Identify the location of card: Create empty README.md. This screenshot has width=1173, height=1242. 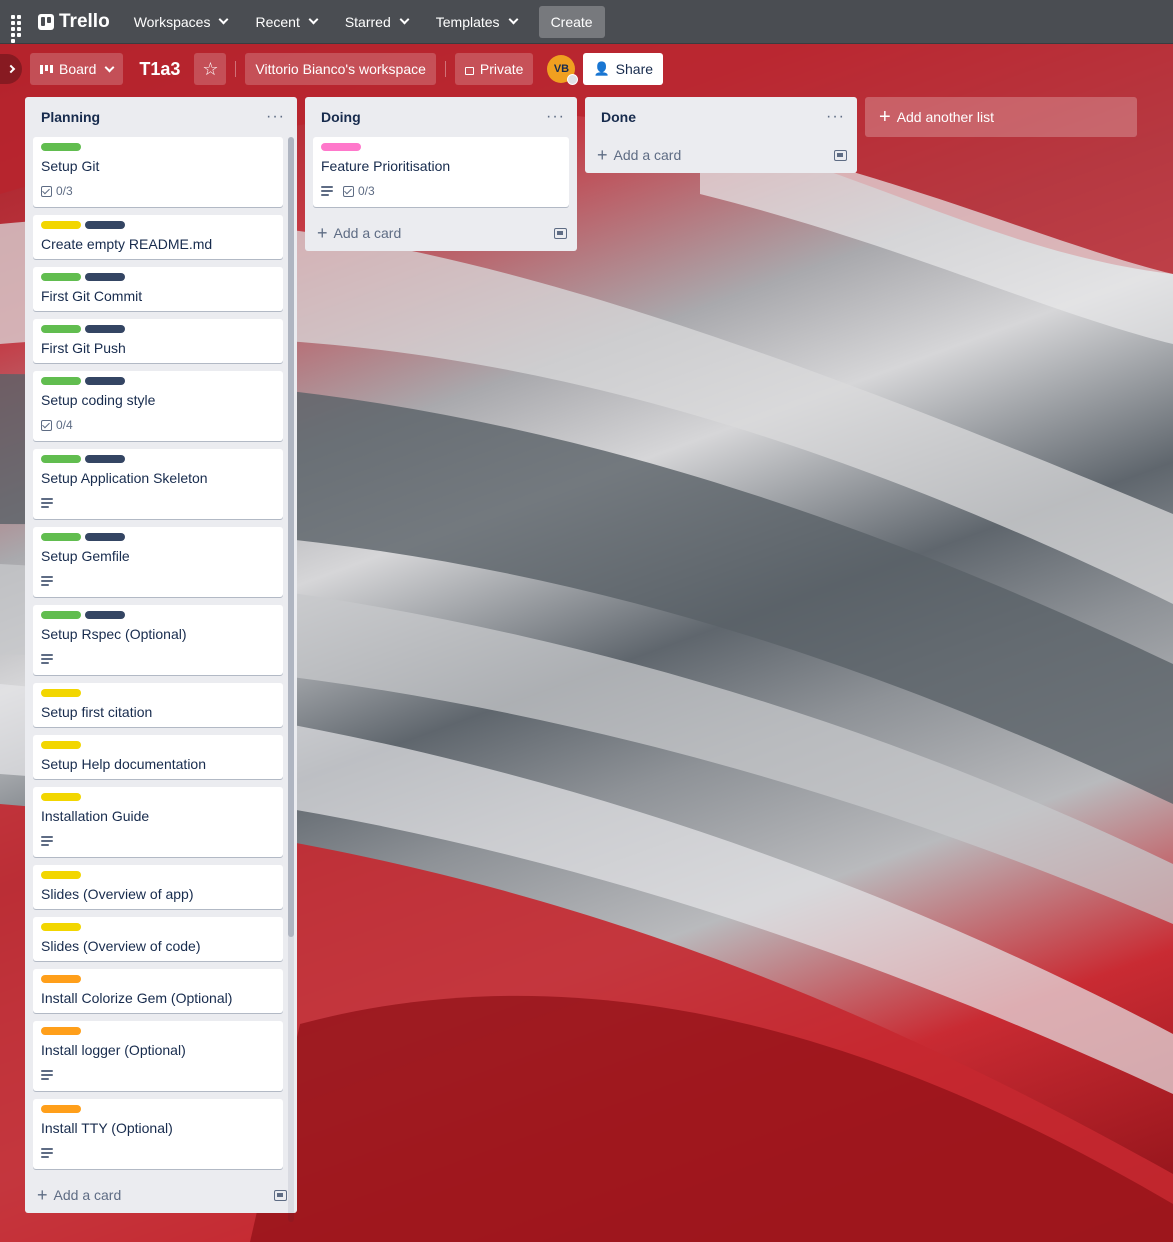
(158, 237).